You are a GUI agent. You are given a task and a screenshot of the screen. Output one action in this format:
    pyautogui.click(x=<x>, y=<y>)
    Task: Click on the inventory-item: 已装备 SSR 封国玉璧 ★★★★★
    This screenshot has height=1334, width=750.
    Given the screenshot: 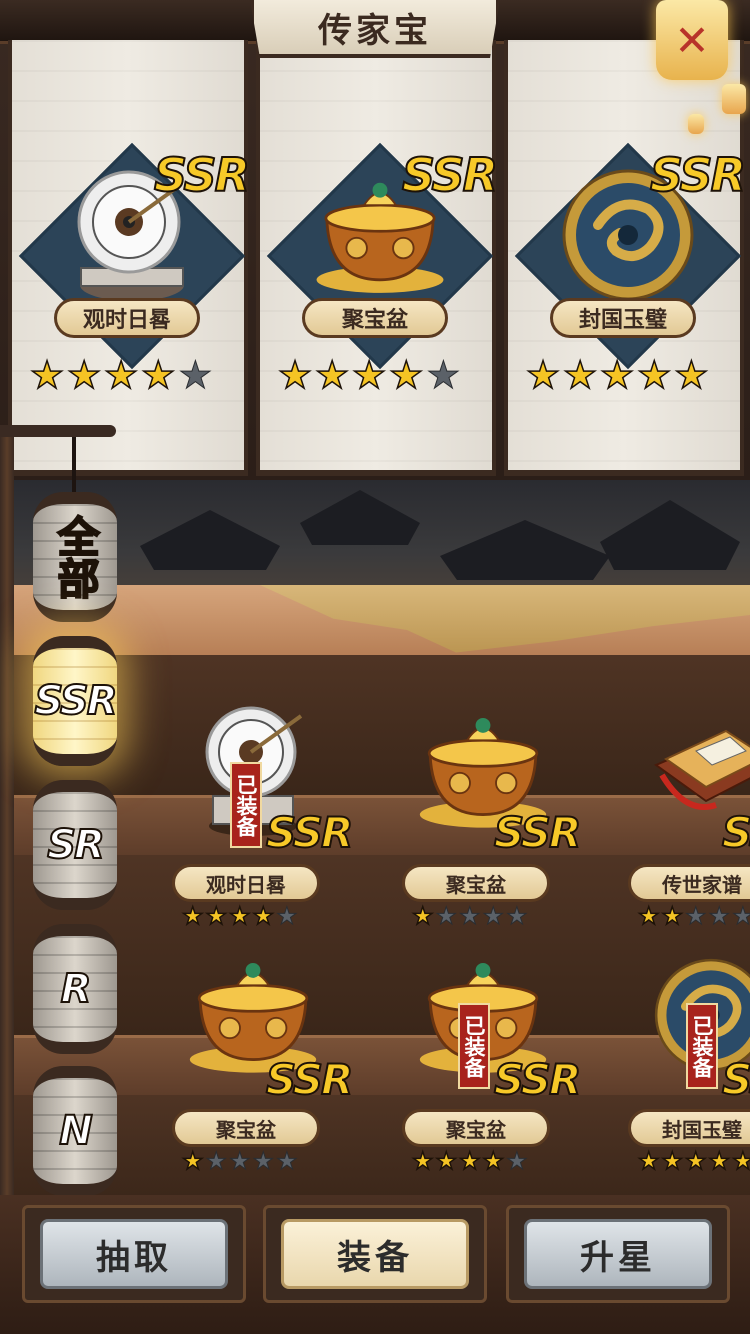 What is the action you would take?
    pyautogui.click(x=688, y=1060)
    